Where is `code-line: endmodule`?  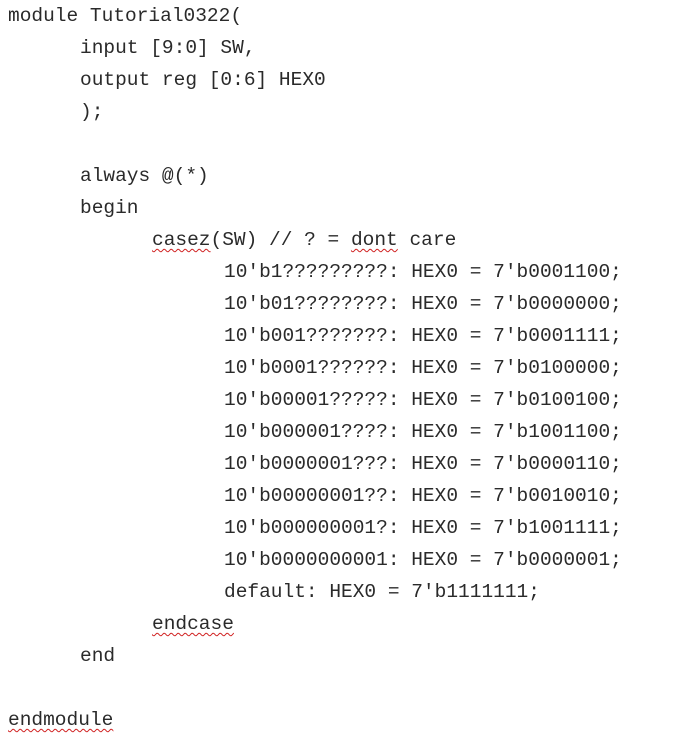
code-line: endmodule is located at coordinates (60, 720).